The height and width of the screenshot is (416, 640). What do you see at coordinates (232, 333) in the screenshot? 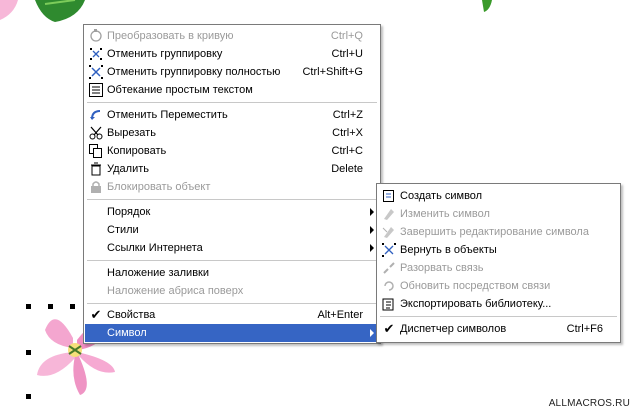
I see `menu-item-symbol: Символ` at bounding box center [232, 333].